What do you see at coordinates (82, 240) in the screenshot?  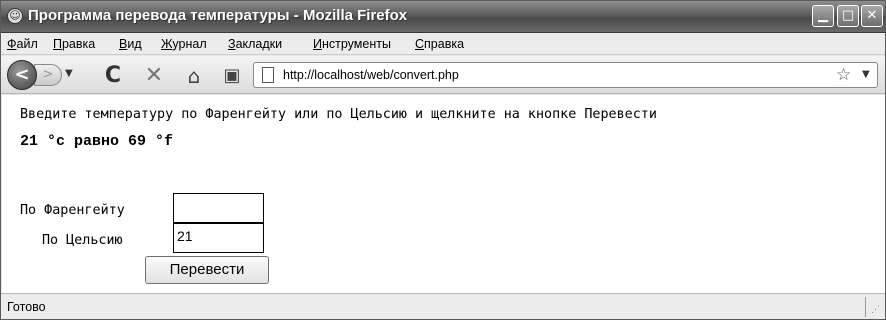 I see `celsius-label: По Цельсию` at bounding box center [82, 240].